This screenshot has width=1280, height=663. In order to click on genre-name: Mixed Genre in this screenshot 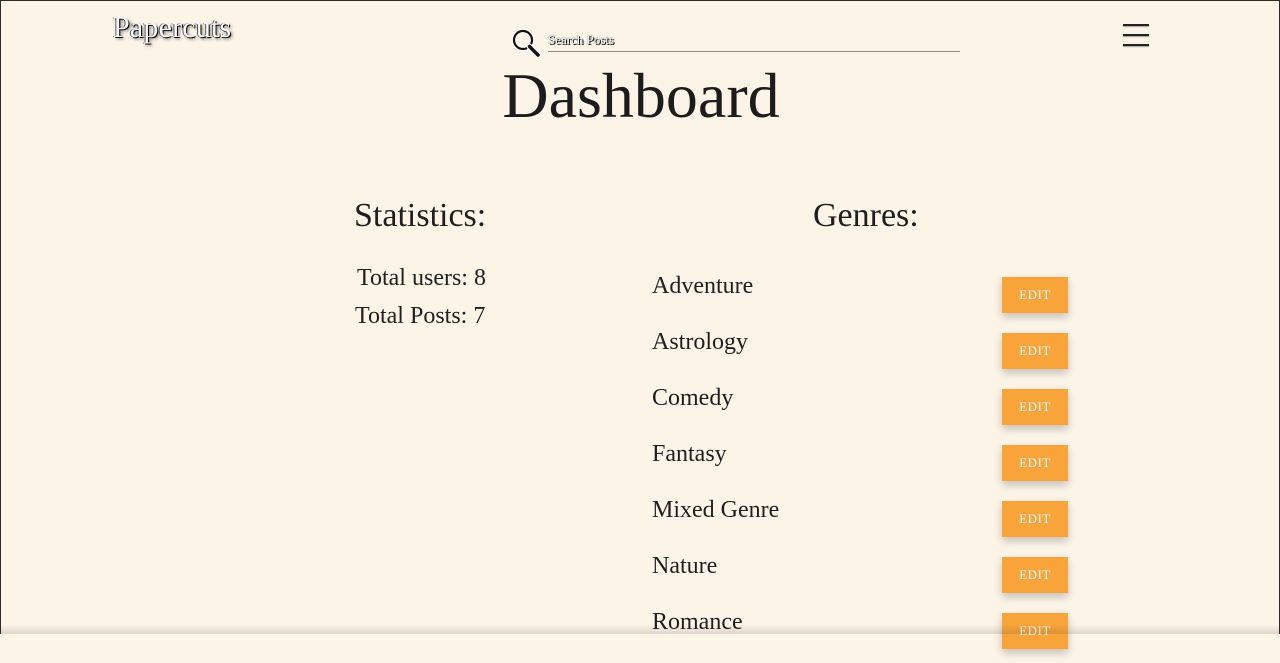, I will do `click(716, 510)`.